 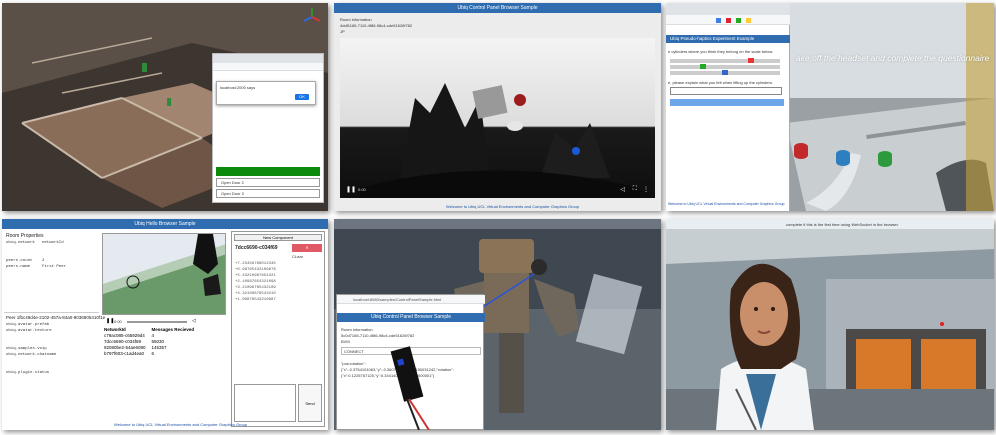 What do you see at coordinates (345, 341) in the screenshot?
I see `room-code: BVM` at bounding box center [345, 341].